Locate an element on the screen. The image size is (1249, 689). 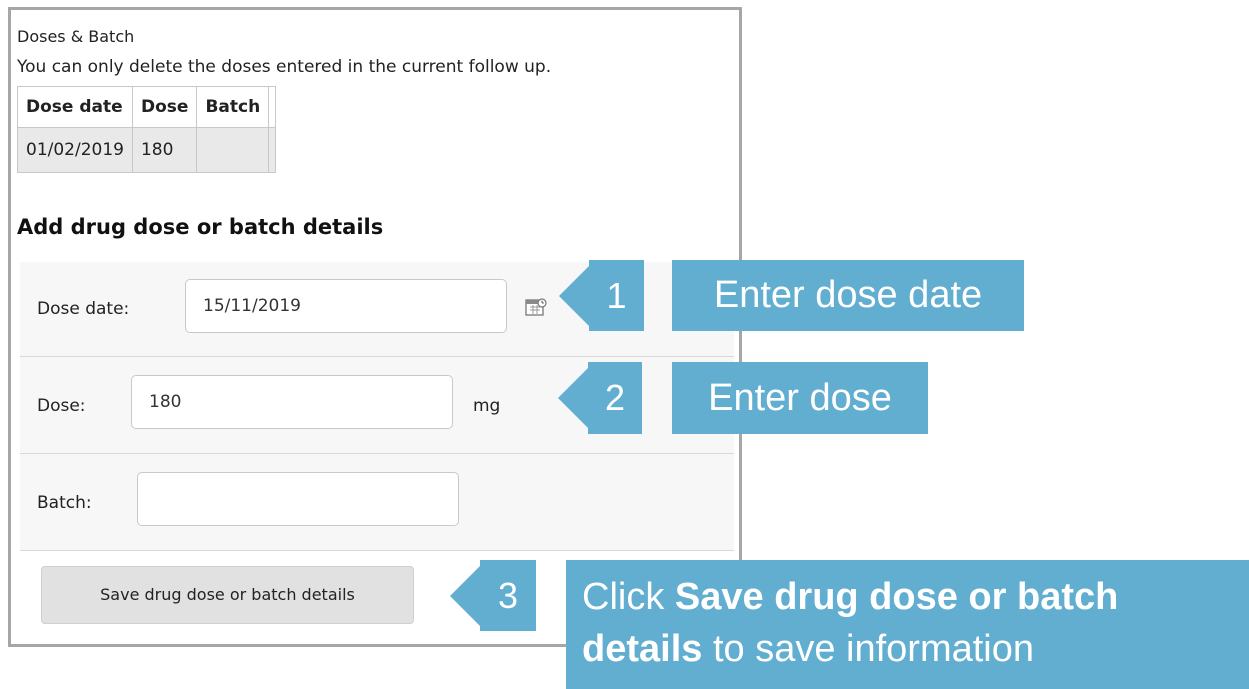
cell-dose: 180 is located at coordinates (164, 150).